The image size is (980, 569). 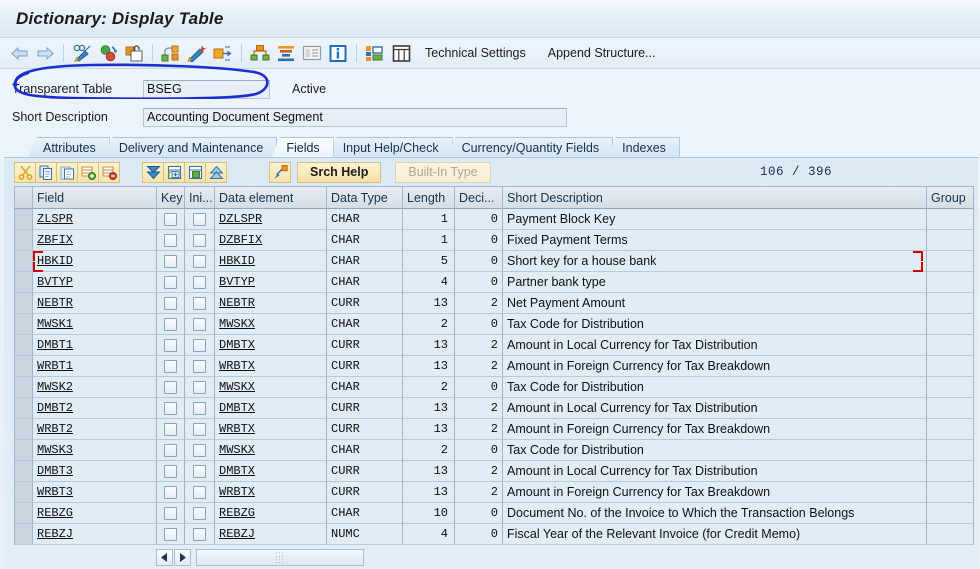 What do you see at coordinates (429, 198) in the screenshot?
I see `column-header-length: Length` at bounding box center [429, 198].